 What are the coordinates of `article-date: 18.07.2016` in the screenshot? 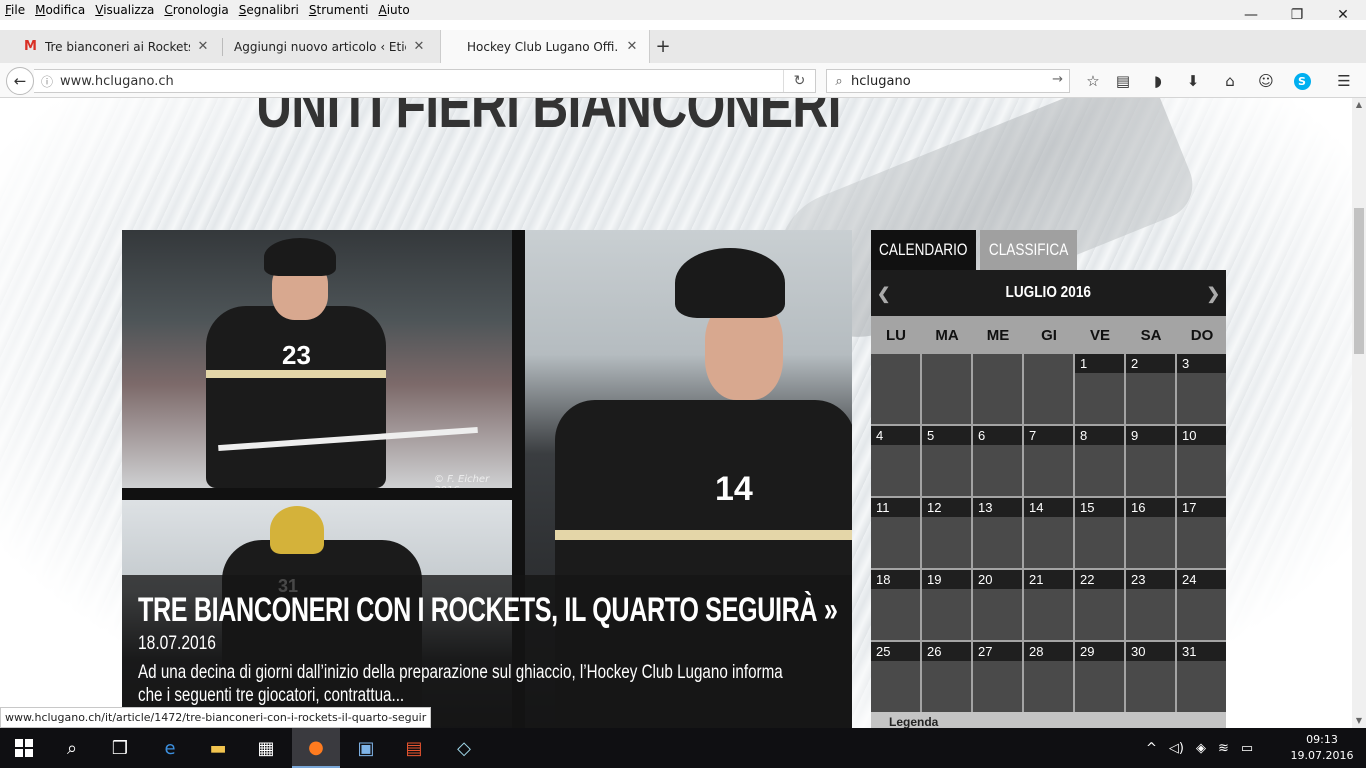 It's located at (177, 643).